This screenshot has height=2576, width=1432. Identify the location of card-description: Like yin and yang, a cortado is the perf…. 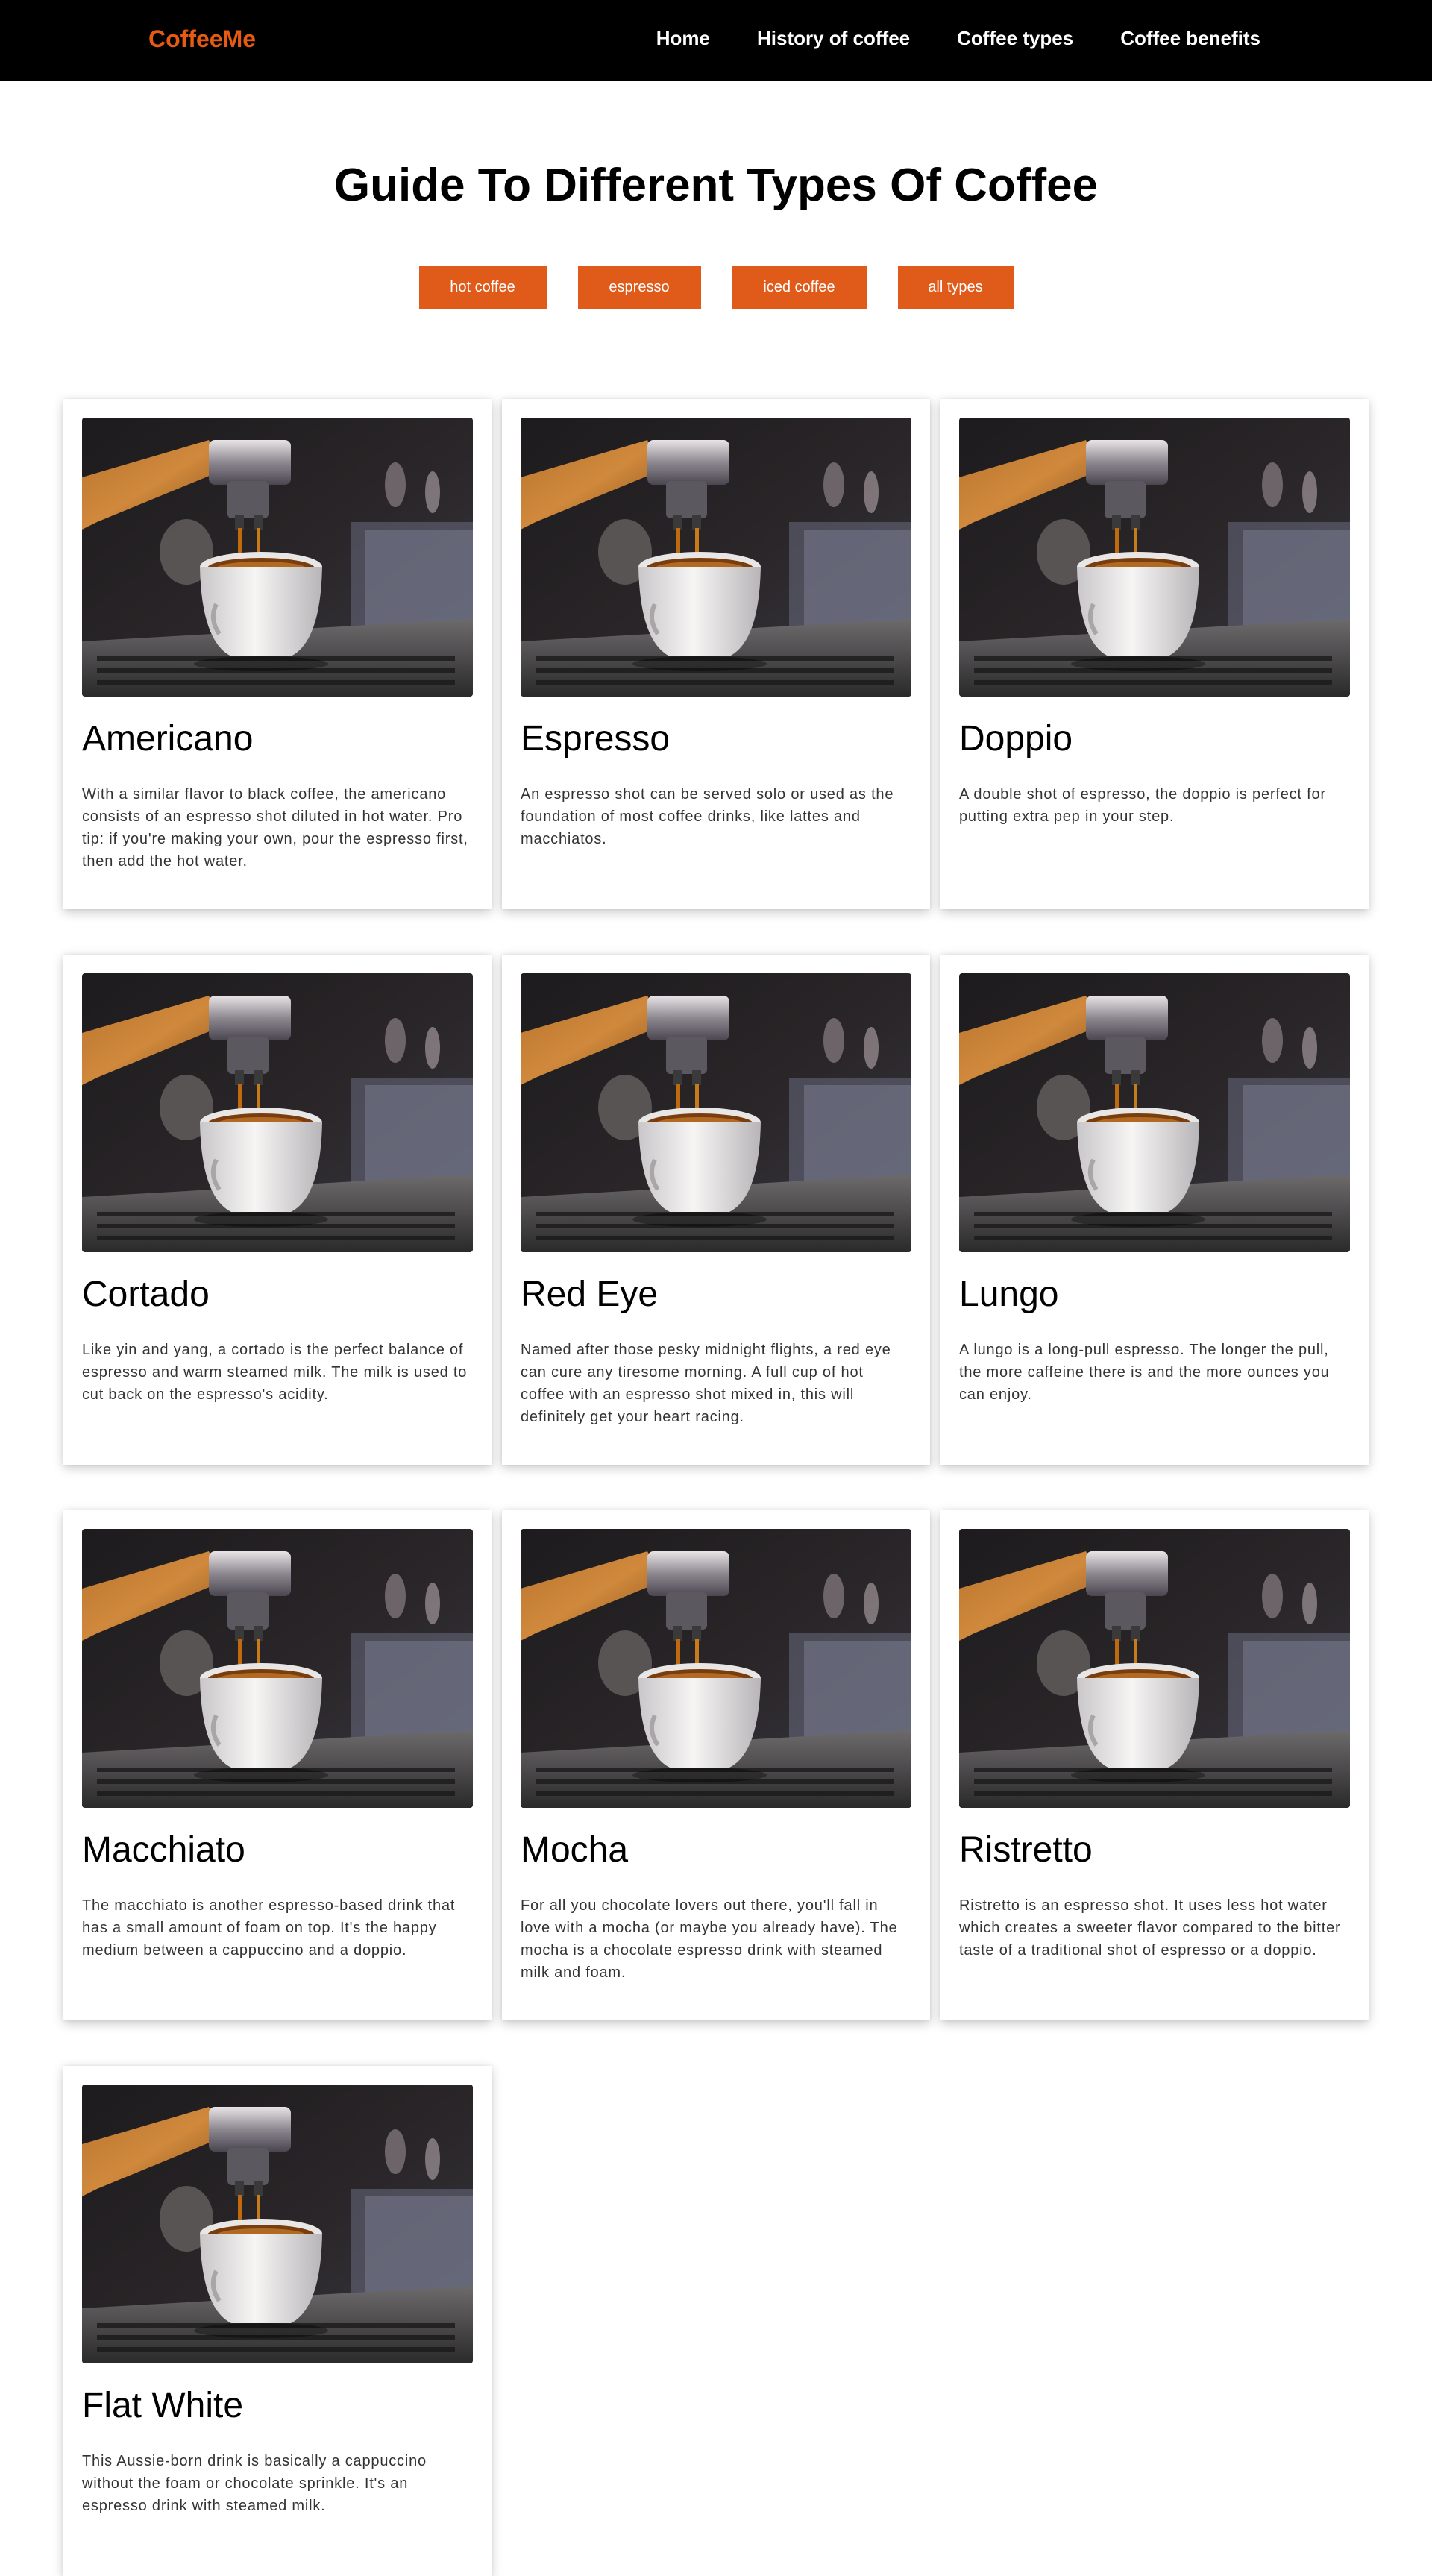
(275, 1373).